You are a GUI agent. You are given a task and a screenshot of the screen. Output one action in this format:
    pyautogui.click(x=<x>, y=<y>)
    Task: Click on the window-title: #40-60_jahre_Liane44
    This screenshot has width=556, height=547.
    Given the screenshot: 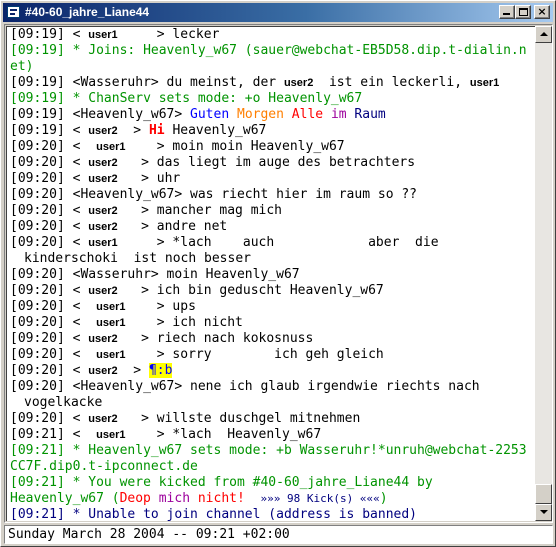 What is the action you would take?
    pyautogui.click(x=87, y=12)
    